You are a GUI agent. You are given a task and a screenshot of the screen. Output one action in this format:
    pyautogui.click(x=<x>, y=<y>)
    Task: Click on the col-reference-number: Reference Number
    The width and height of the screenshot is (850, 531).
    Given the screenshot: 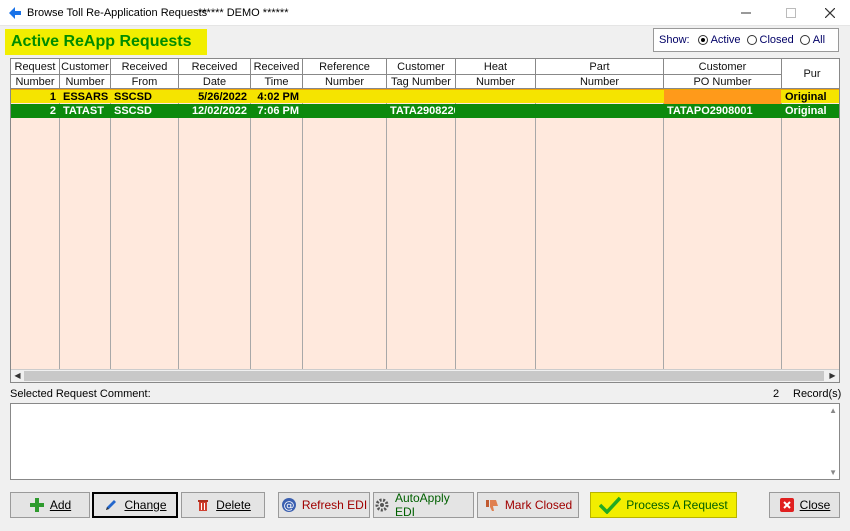 What is the action you would take?
    pyautogui.click(x=345, y=74)
    